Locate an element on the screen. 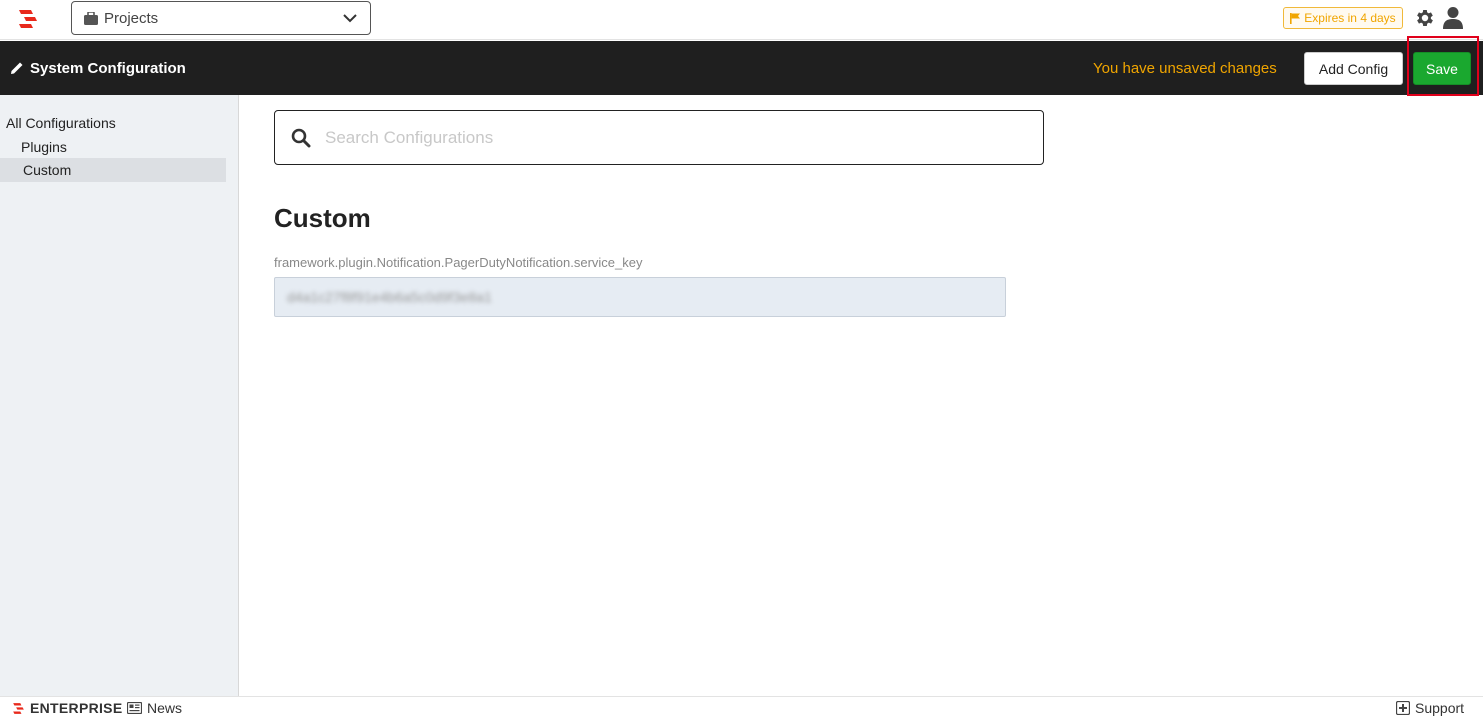 The width and height of the screenshot is (1483, 718). footer-news-link: News is located at coordinates (154, 708).